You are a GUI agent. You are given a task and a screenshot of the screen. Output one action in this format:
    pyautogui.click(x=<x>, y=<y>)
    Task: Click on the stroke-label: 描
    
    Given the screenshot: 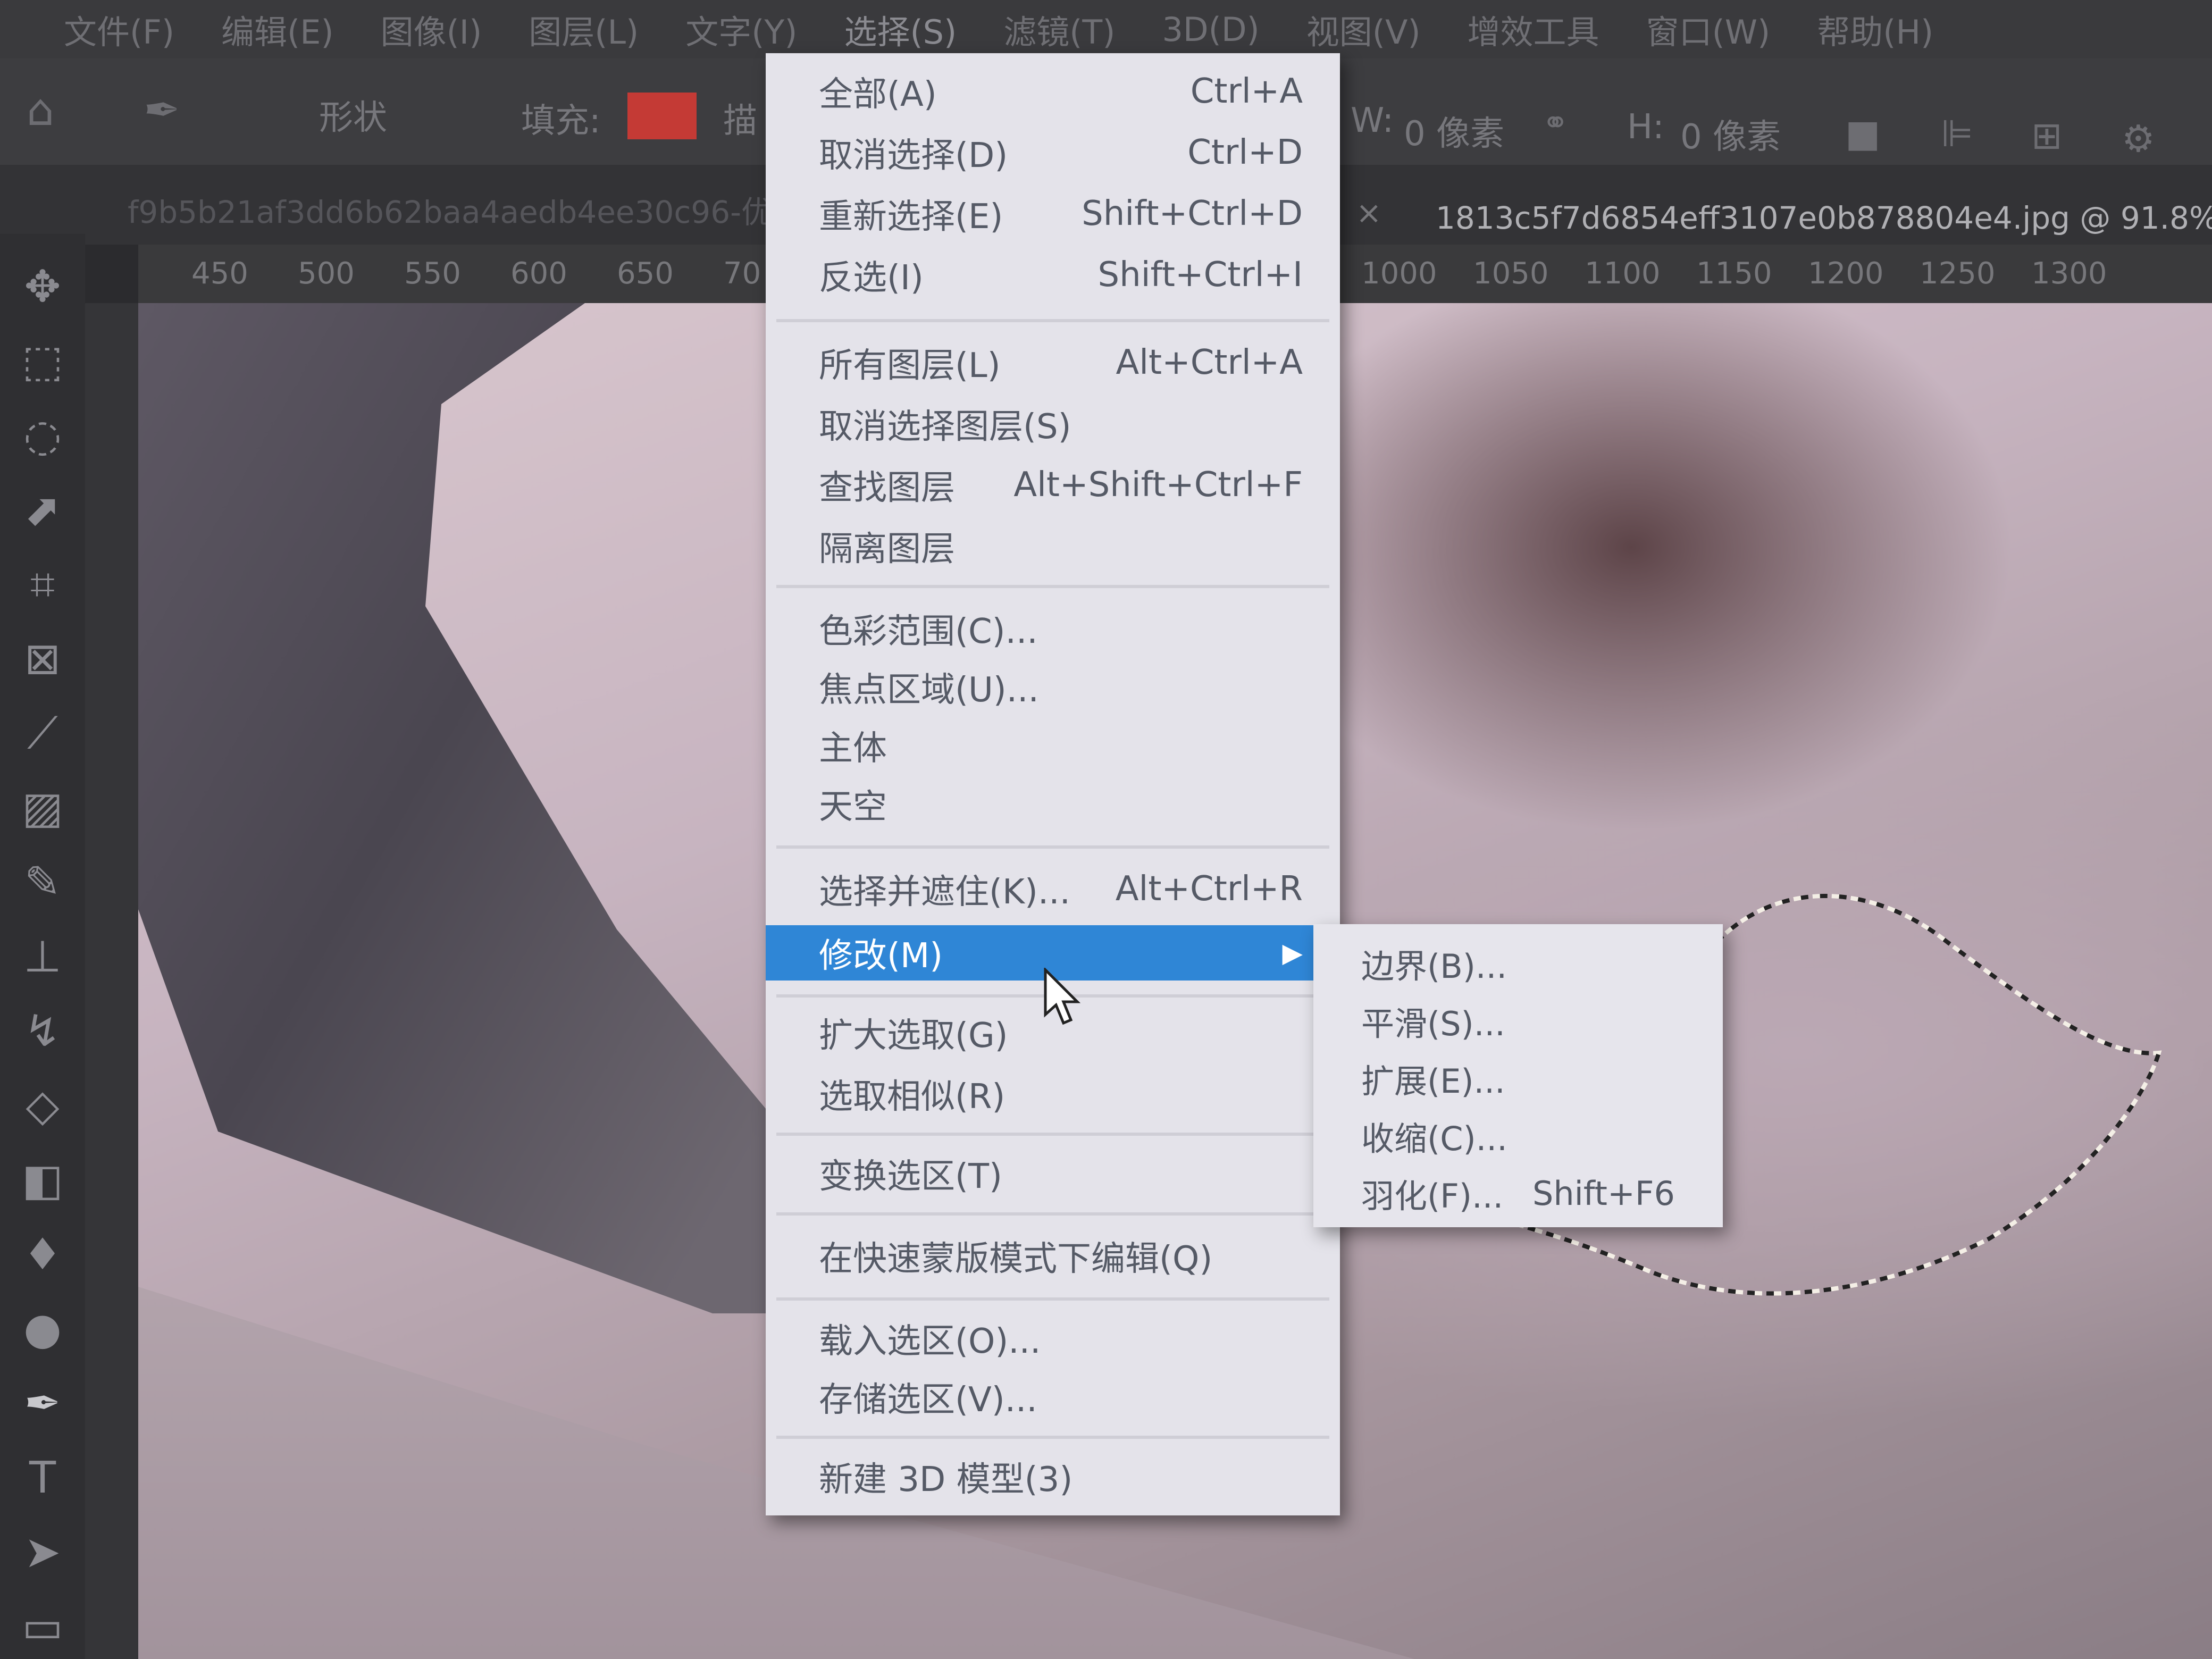 What is the action you would take?
    pyautogui.click(x=740, y=121)
    